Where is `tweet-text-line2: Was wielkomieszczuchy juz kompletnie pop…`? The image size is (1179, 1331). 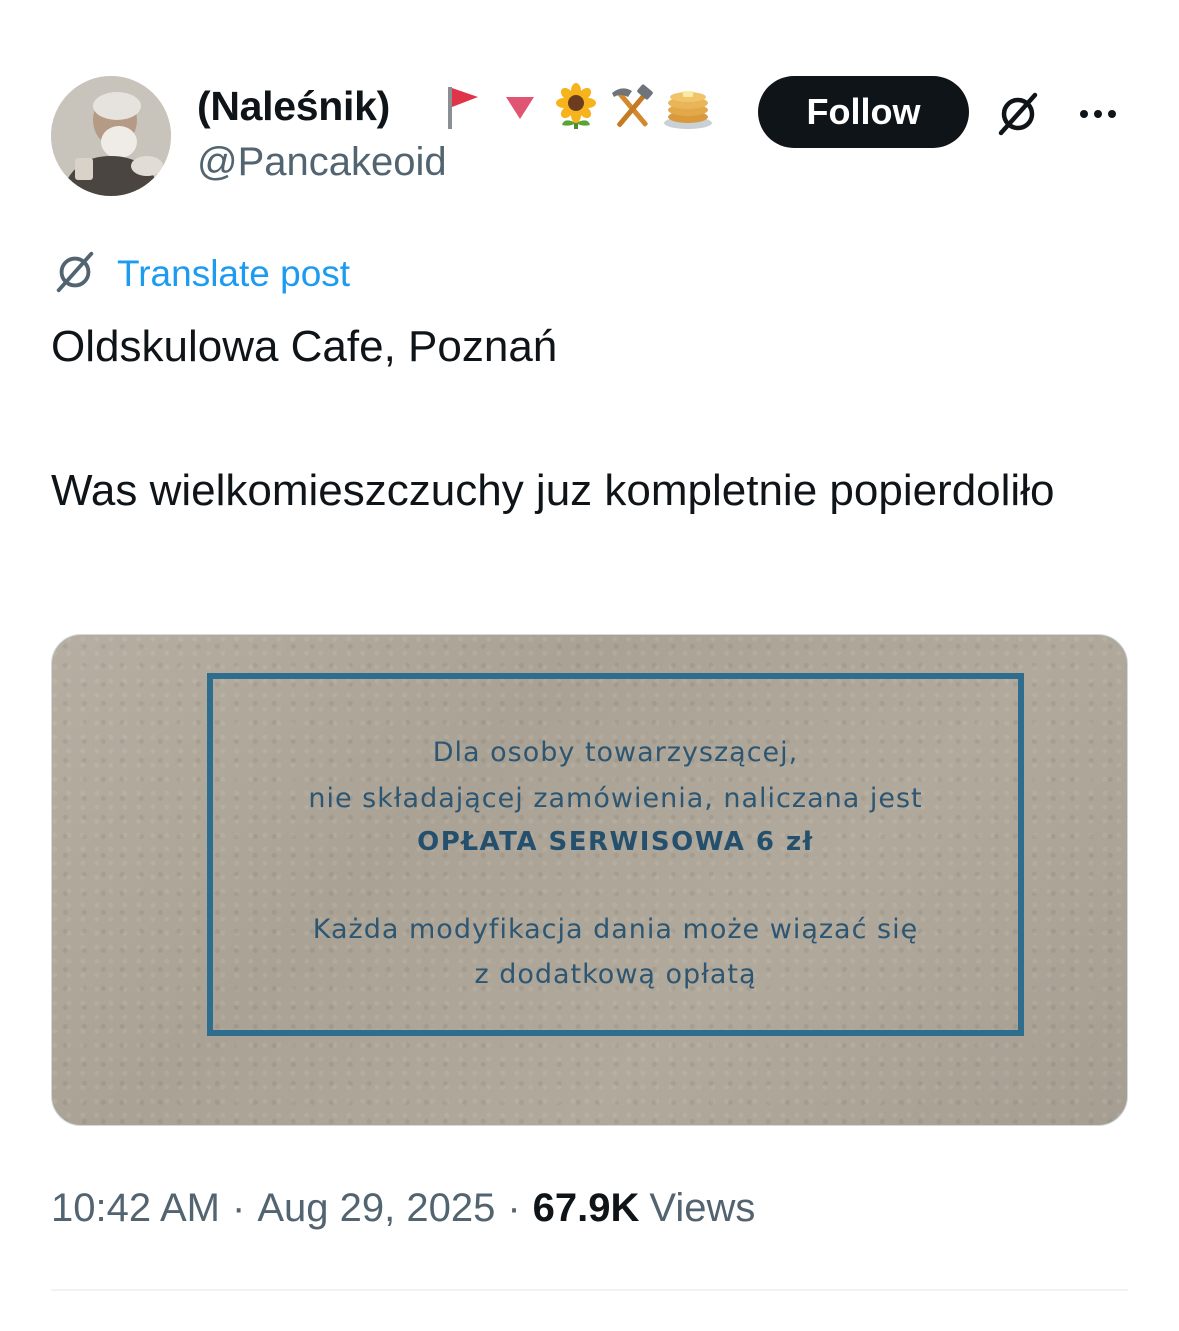 tweet-text-line2: Was wielkomieszczuchy juz kompletnie pop… is located at coordinates (553, 490).